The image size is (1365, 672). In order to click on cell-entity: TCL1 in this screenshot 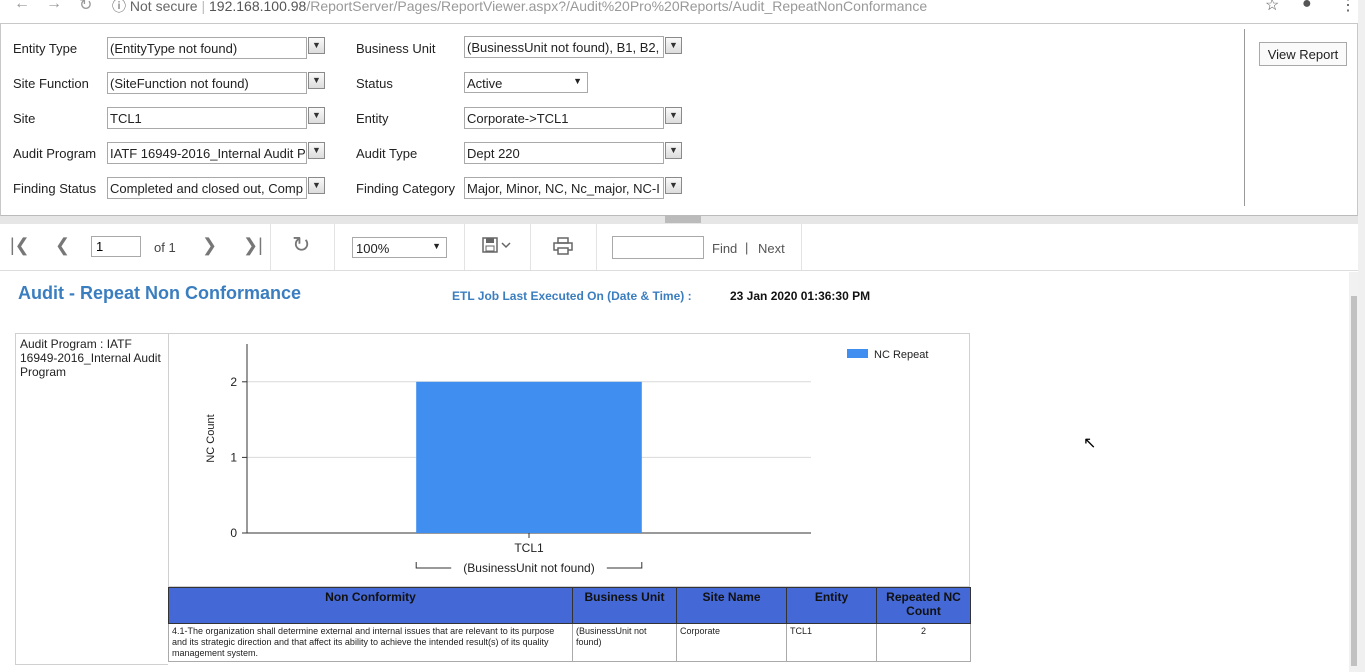, I will do `click(831, 642)`.